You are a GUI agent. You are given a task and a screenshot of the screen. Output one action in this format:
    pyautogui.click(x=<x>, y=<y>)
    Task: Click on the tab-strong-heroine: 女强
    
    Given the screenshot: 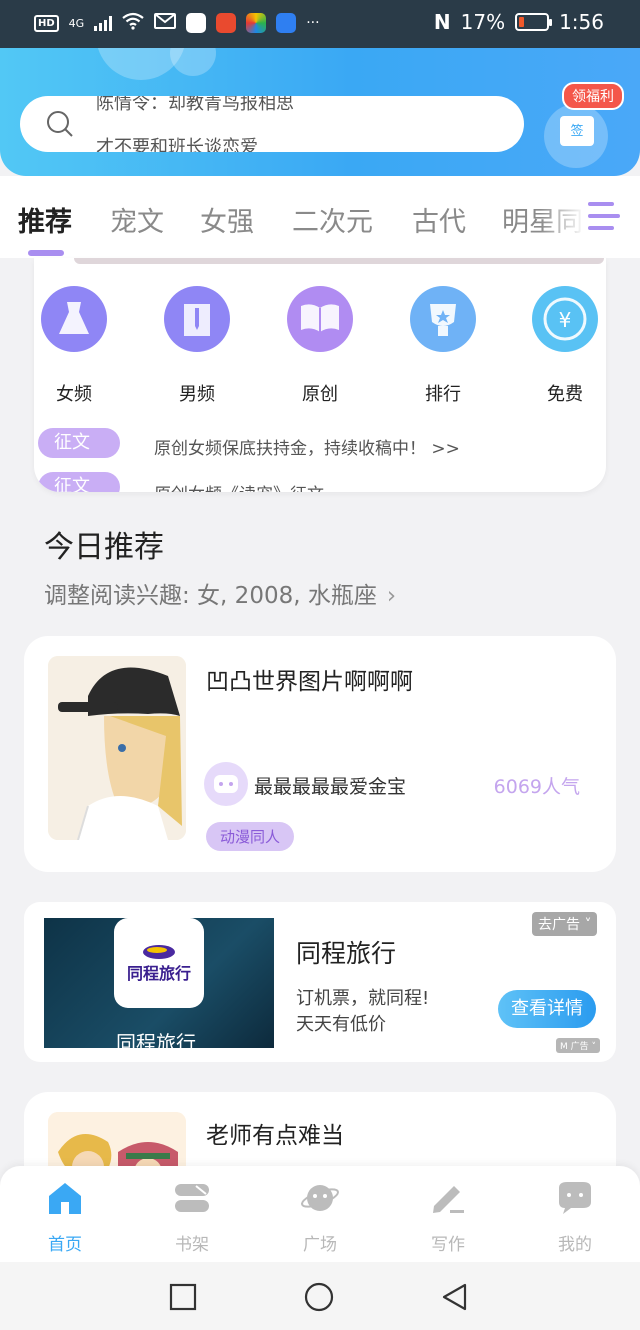 What is the action you would take?
    pyautogui.click(x=227, y=219)
    